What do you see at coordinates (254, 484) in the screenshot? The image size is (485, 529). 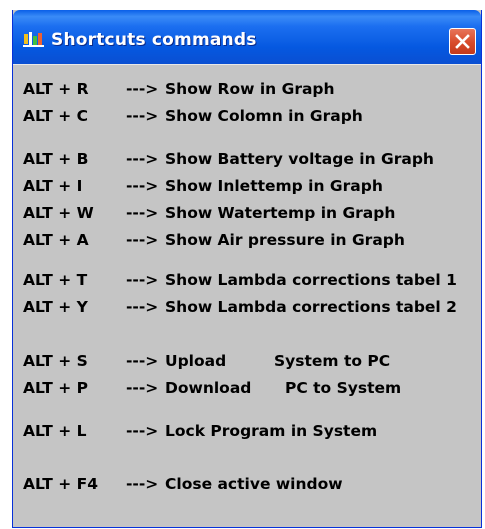 I see `shortcut-description: Close active window` at bounding box center [254, 484].